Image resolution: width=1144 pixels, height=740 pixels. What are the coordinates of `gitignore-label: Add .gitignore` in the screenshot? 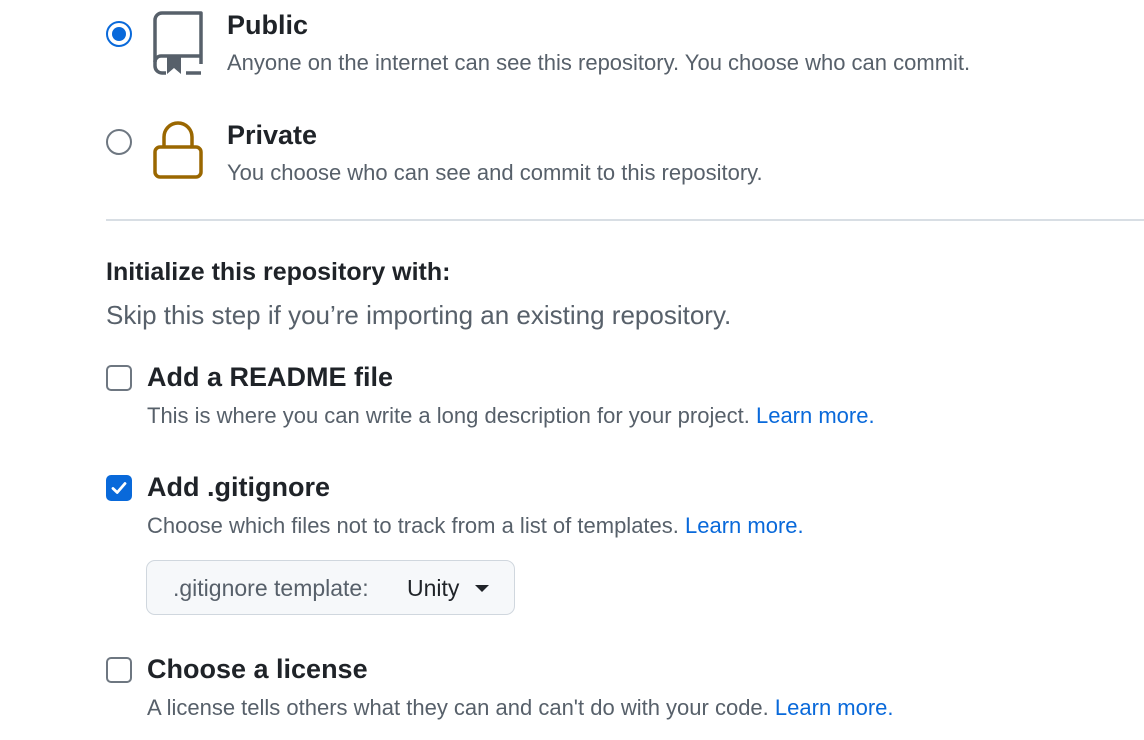 It's located at (238, 487).